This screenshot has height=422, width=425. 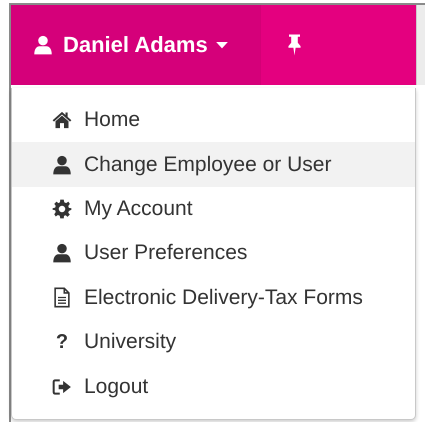 What do you see at coordinates (62, 208) in the screenshot?
I see `gear-icon` at bounding box center [62, 208].